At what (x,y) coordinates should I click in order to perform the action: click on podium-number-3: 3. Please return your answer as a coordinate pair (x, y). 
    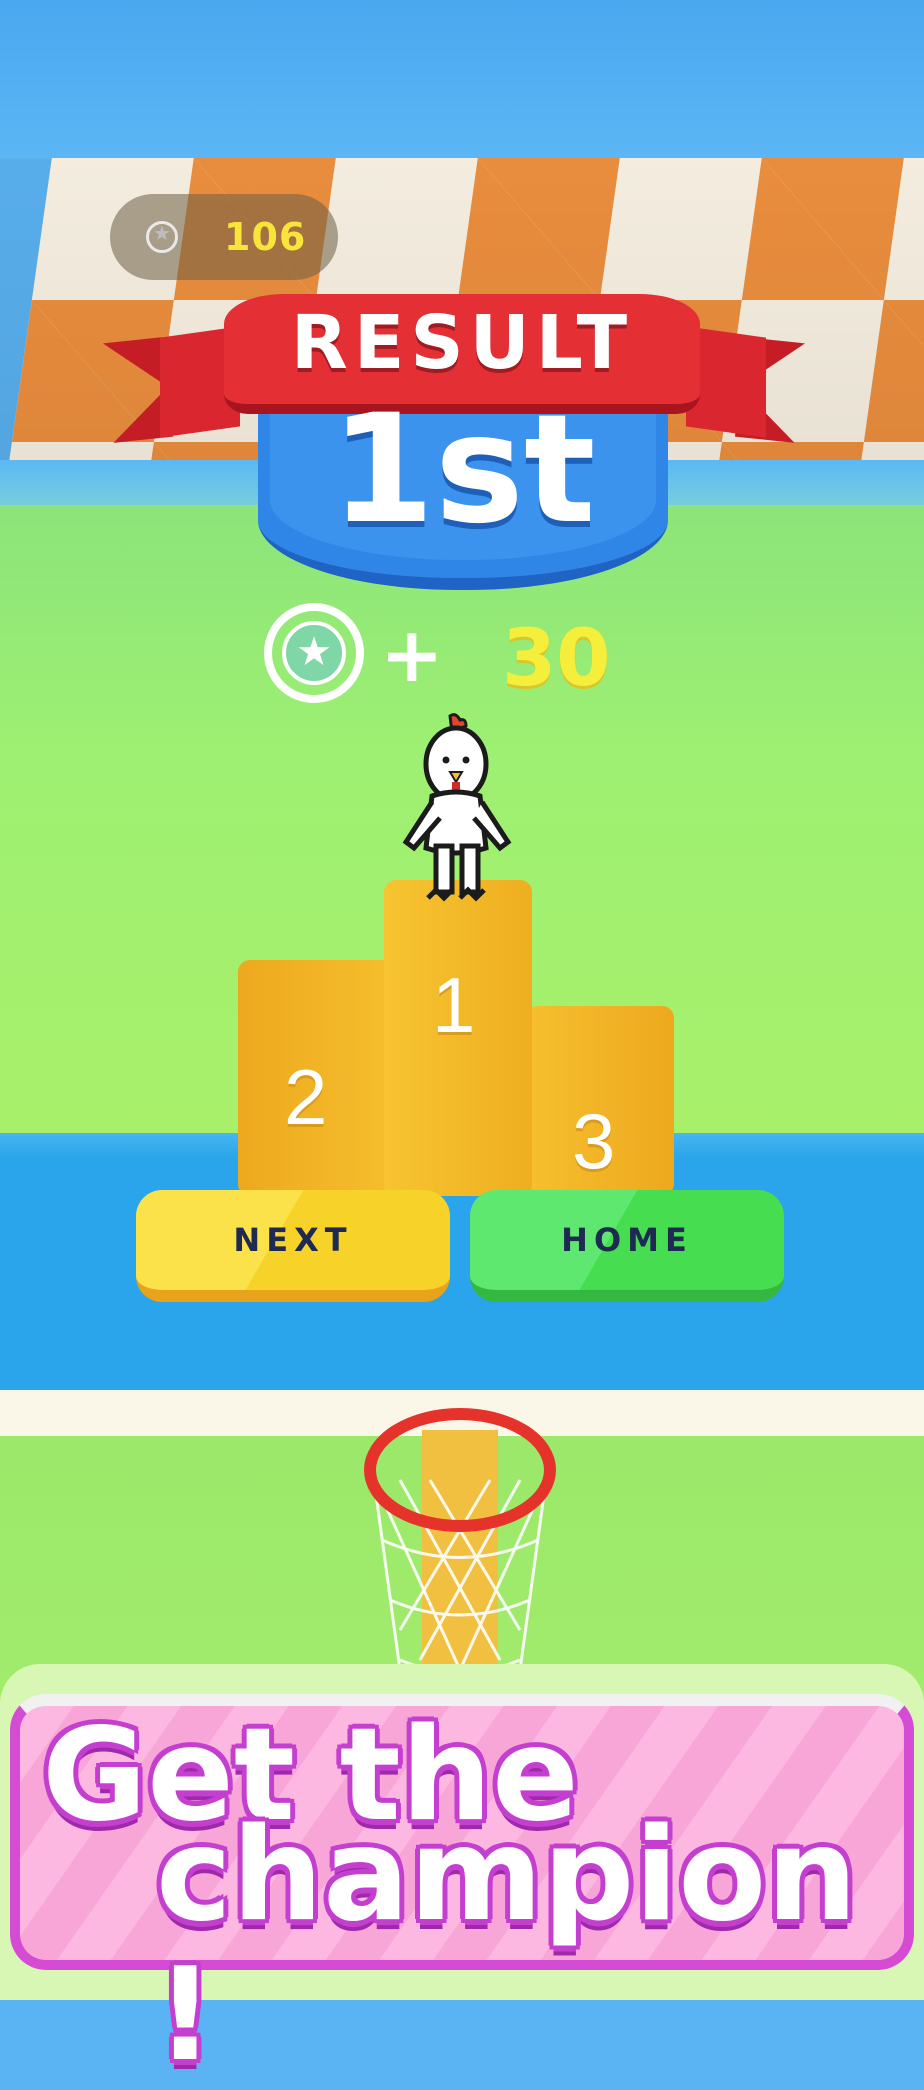
    Looking at the image, I should click on (594, 1141).